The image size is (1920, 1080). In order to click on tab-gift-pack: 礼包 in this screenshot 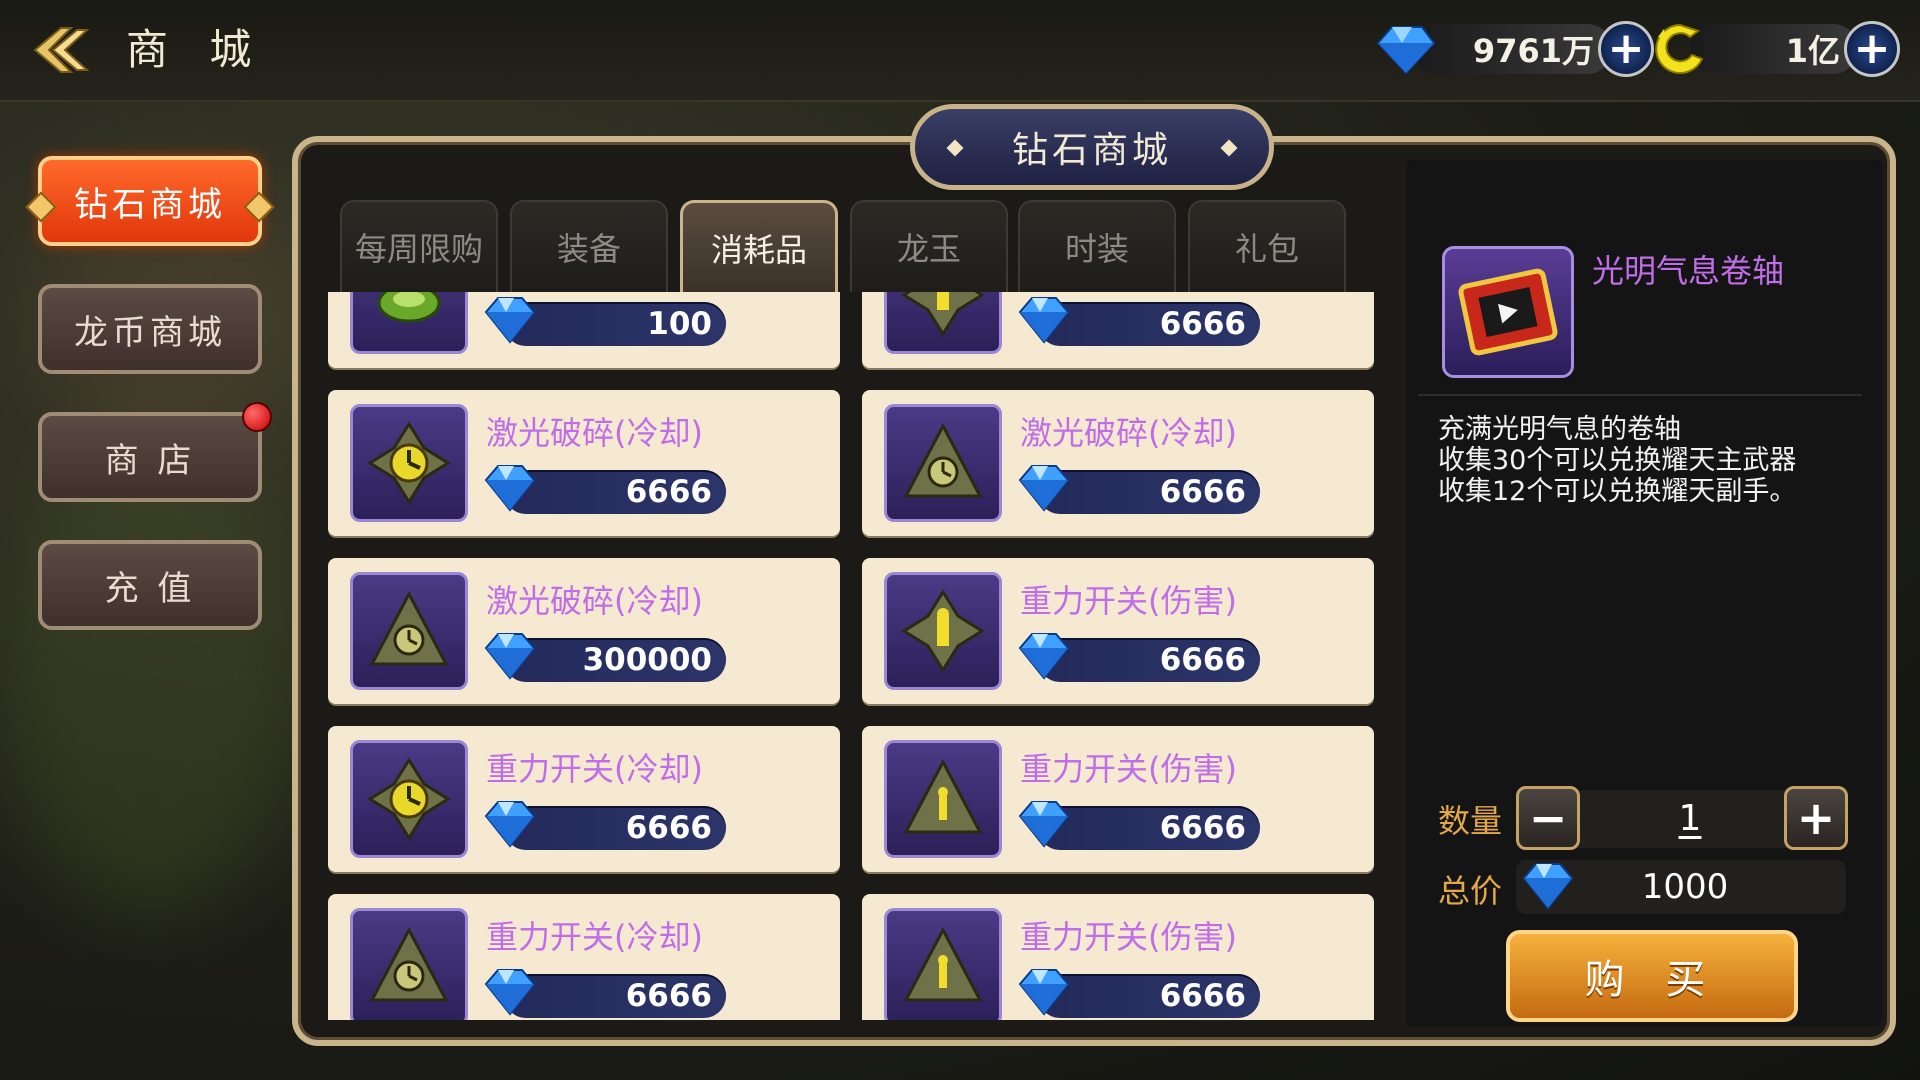, I will do `click(1267, 246)`.